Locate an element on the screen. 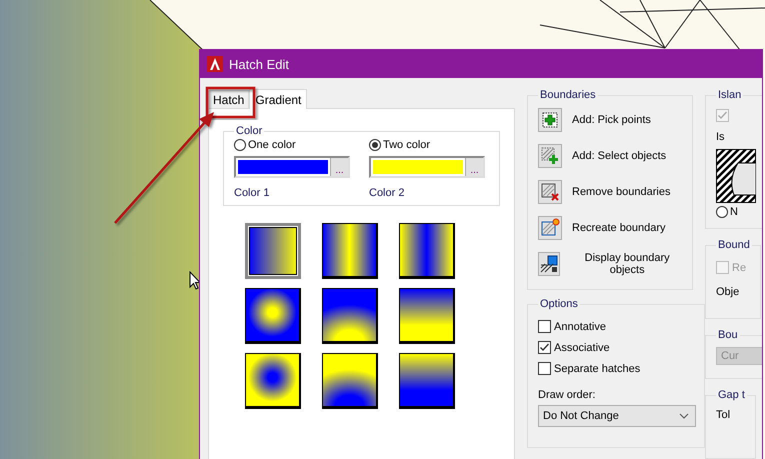  chevron-down-icon is located at coordinates (684, 416).